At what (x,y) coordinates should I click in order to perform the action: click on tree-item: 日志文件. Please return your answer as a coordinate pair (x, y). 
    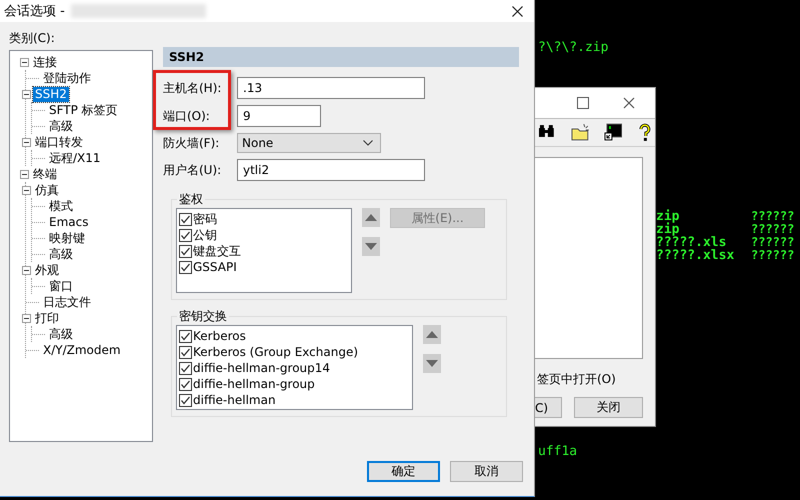
    Looking at the image, I should click on (67, 302).